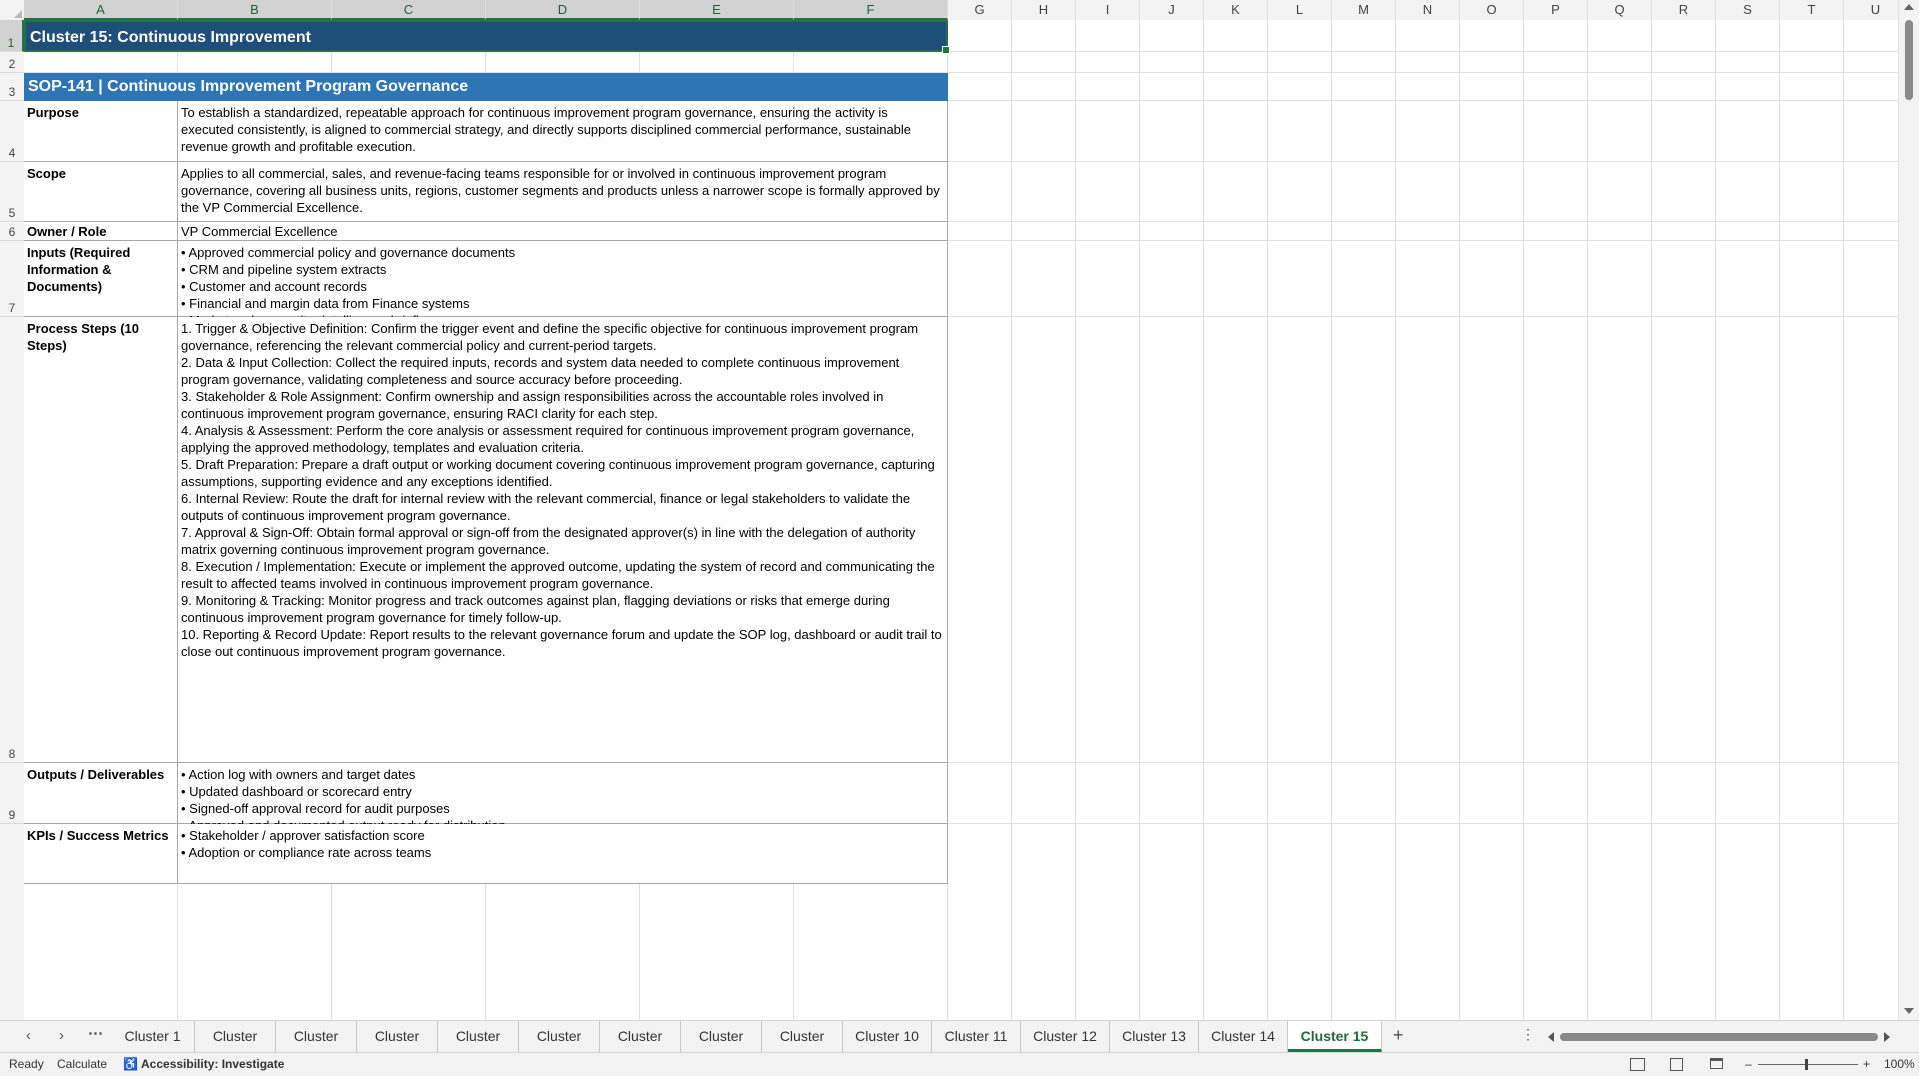 Image resolution: width=1919 pixels, height=1083 pixels. I want to click on column-header-j: J, so click(1172, 10).